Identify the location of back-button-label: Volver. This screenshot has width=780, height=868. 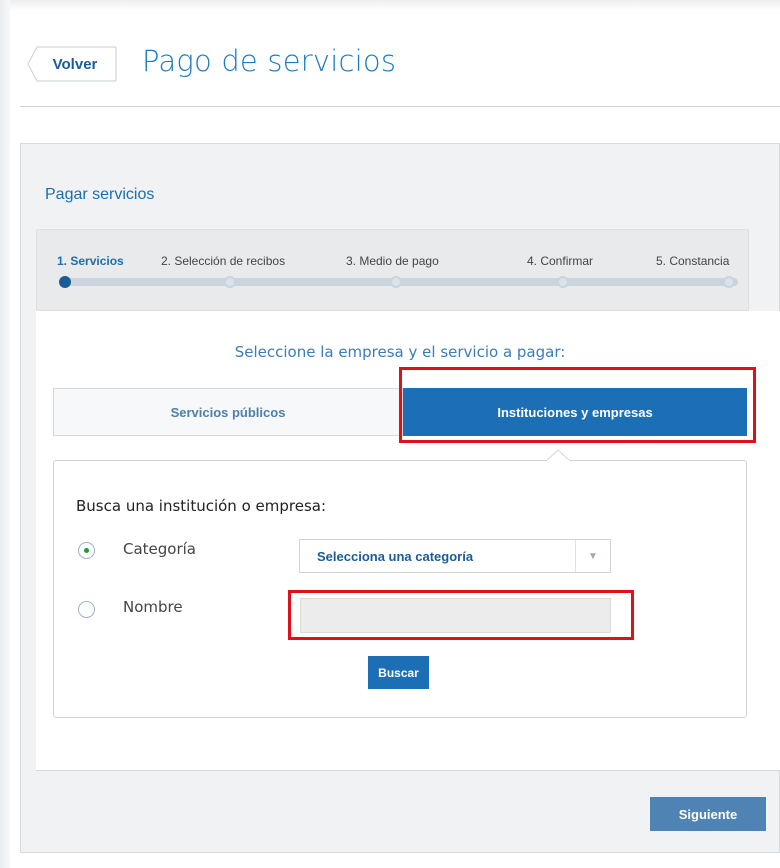
(75, 64).